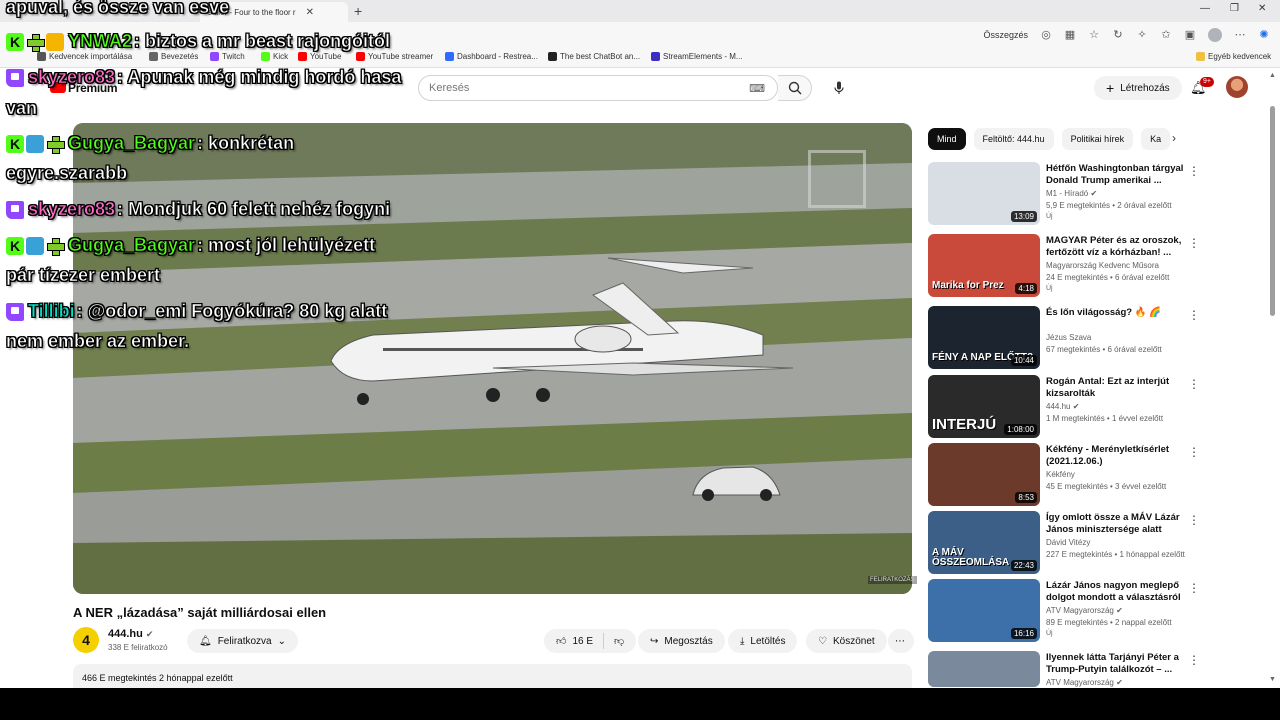 This screenshot has height=720, width=1280. Describe the element at coordinates (1174, 138) in the screenshot. I see `chevron-right-icon: ›` at that location.